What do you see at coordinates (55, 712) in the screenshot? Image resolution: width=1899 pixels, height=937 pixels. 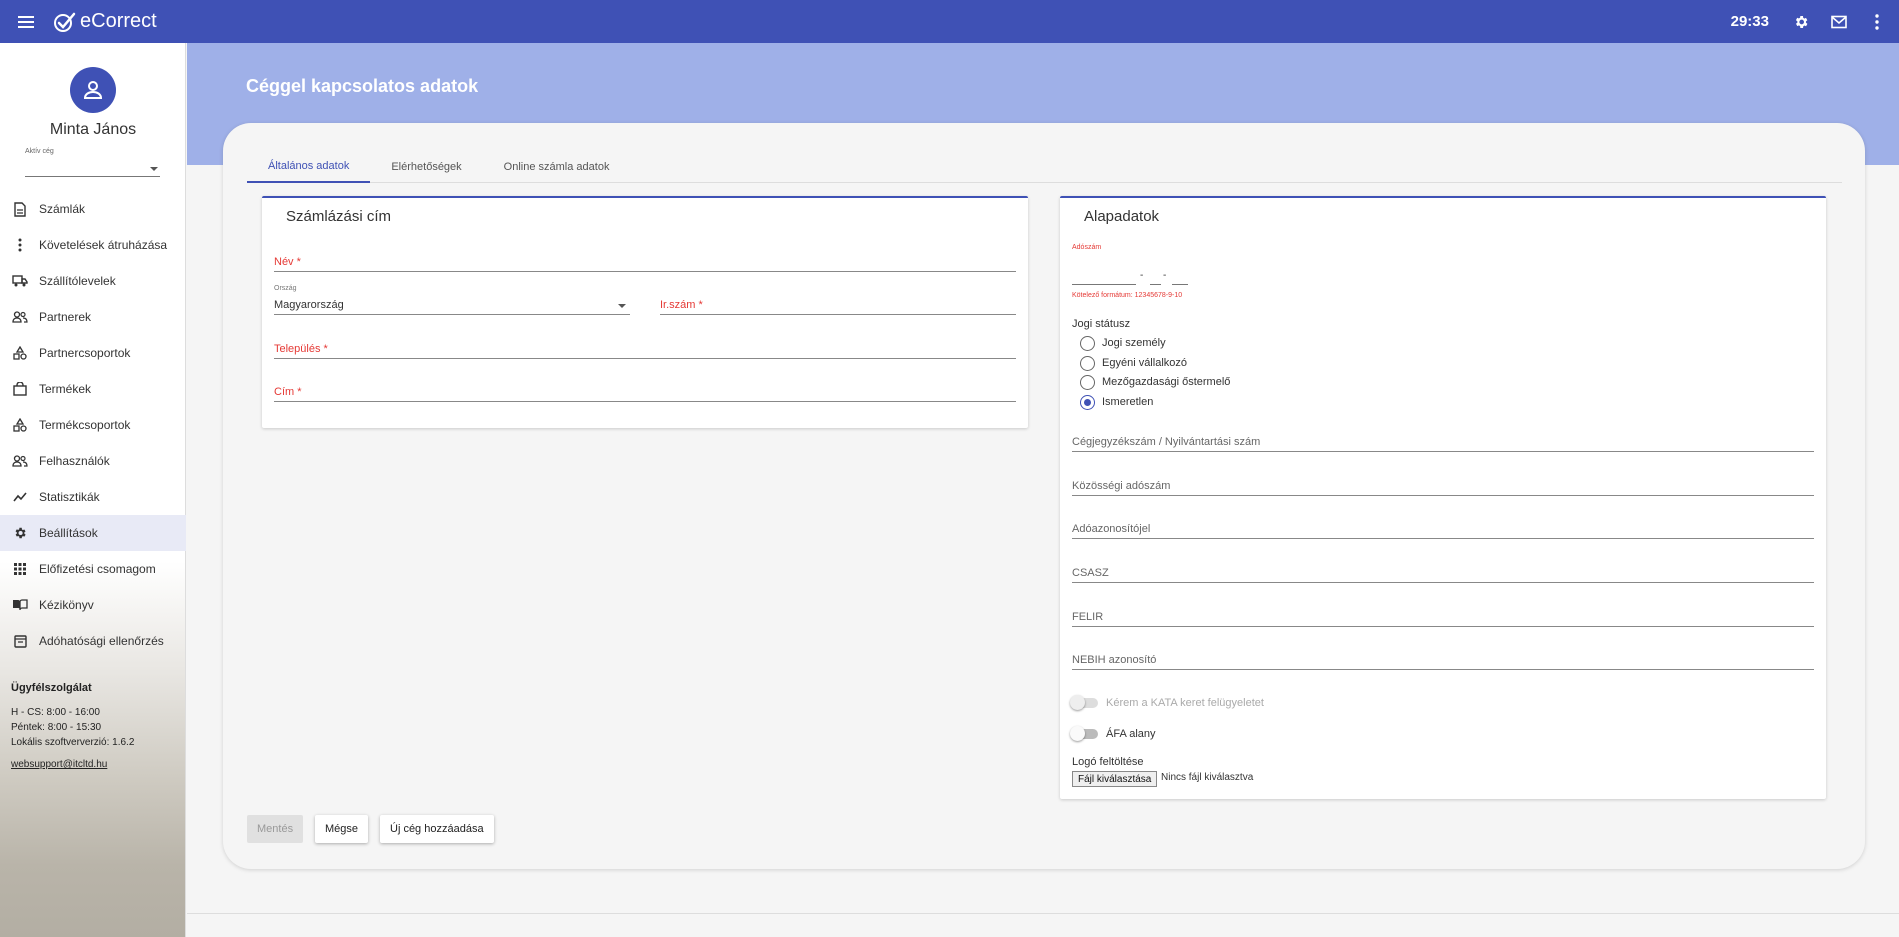 I see `support-hours-weekdays: H - CS: 8:00 - 16:00` at bounding box center [55, 712].